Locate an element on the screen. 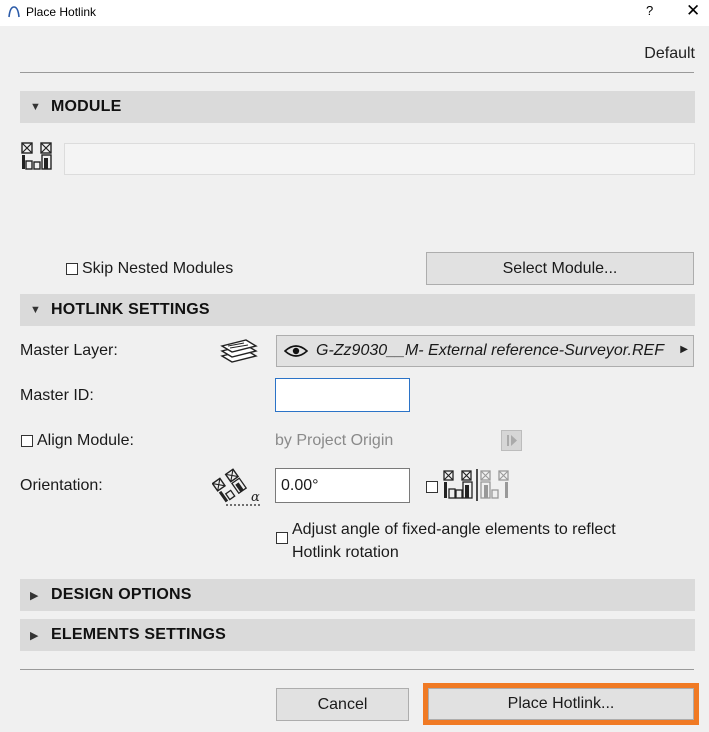 This screenshot has width=709, height=732. align-module-label: Align Module: is located at coordinates (85, 440).